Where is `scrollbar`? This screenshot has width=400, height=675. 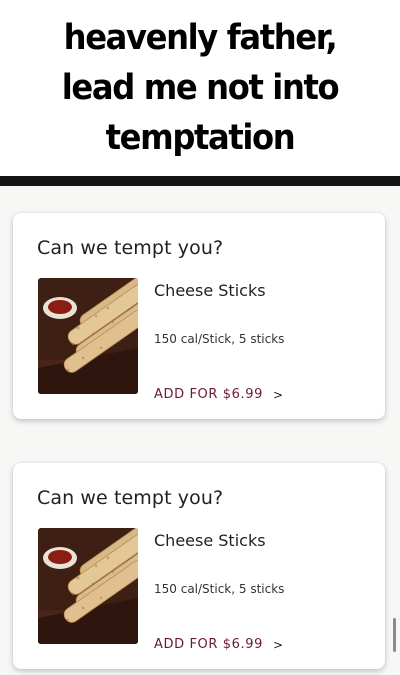
scrollbar is located at coordinates (394, 635).